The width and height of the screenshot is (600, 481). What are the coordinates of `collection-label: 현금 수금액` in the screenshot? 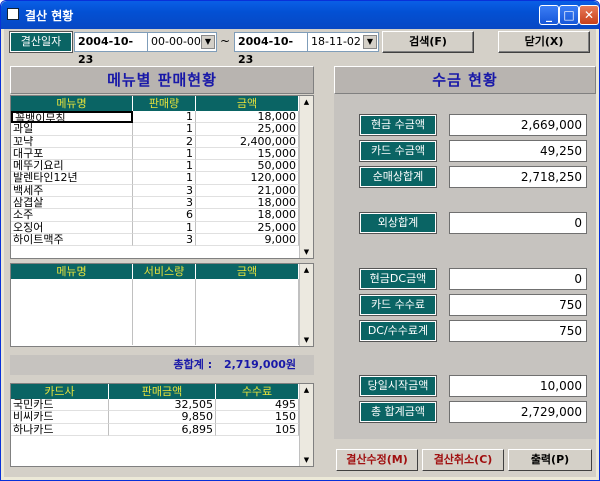 It's located at (398, 125).